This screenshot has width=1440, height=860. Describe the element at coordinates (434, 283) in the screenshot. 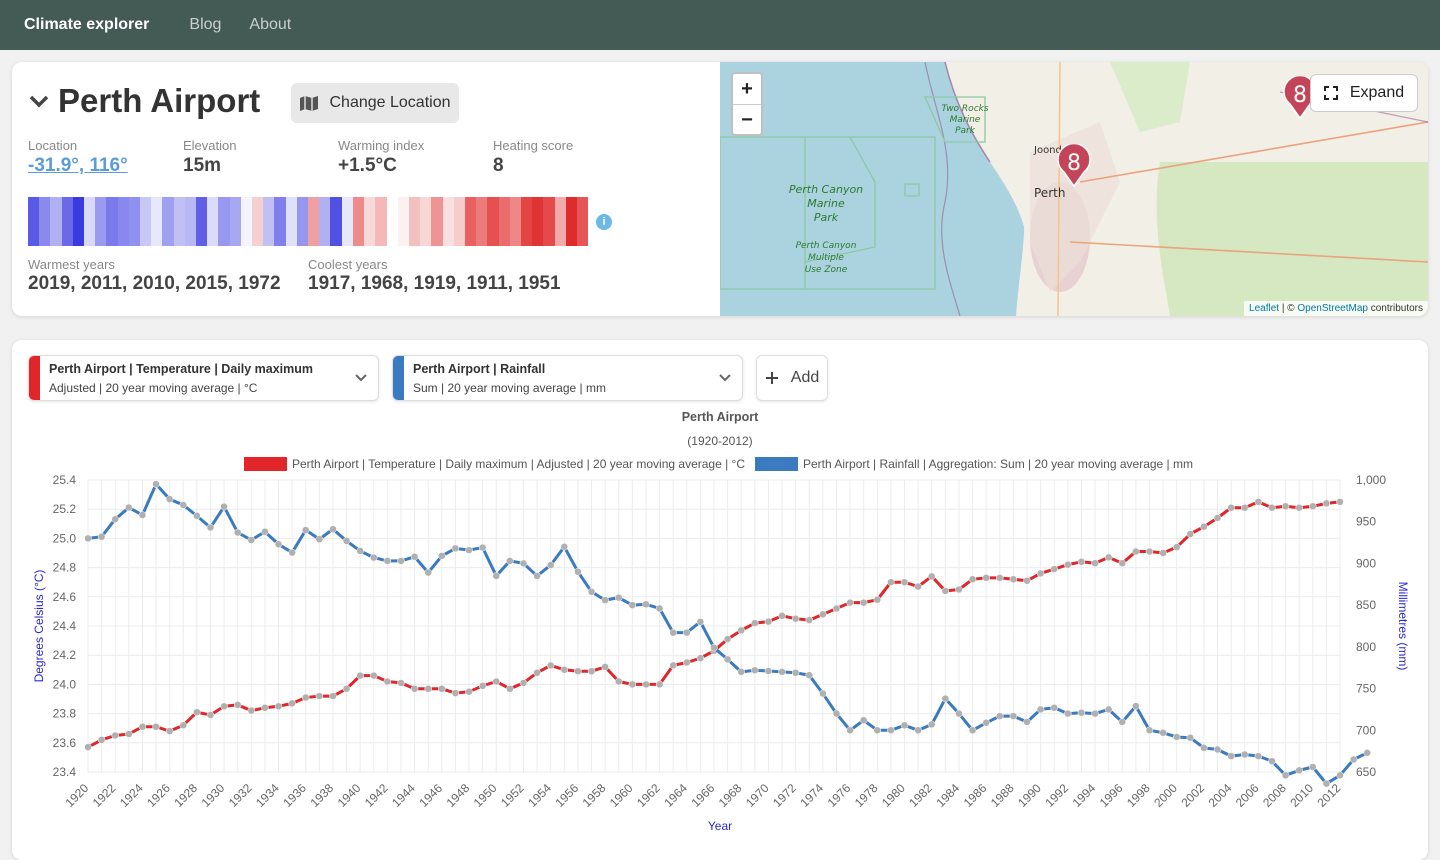

I see `coolest-value: 1917, 1968, 1919, 1911, 1951` at that location.